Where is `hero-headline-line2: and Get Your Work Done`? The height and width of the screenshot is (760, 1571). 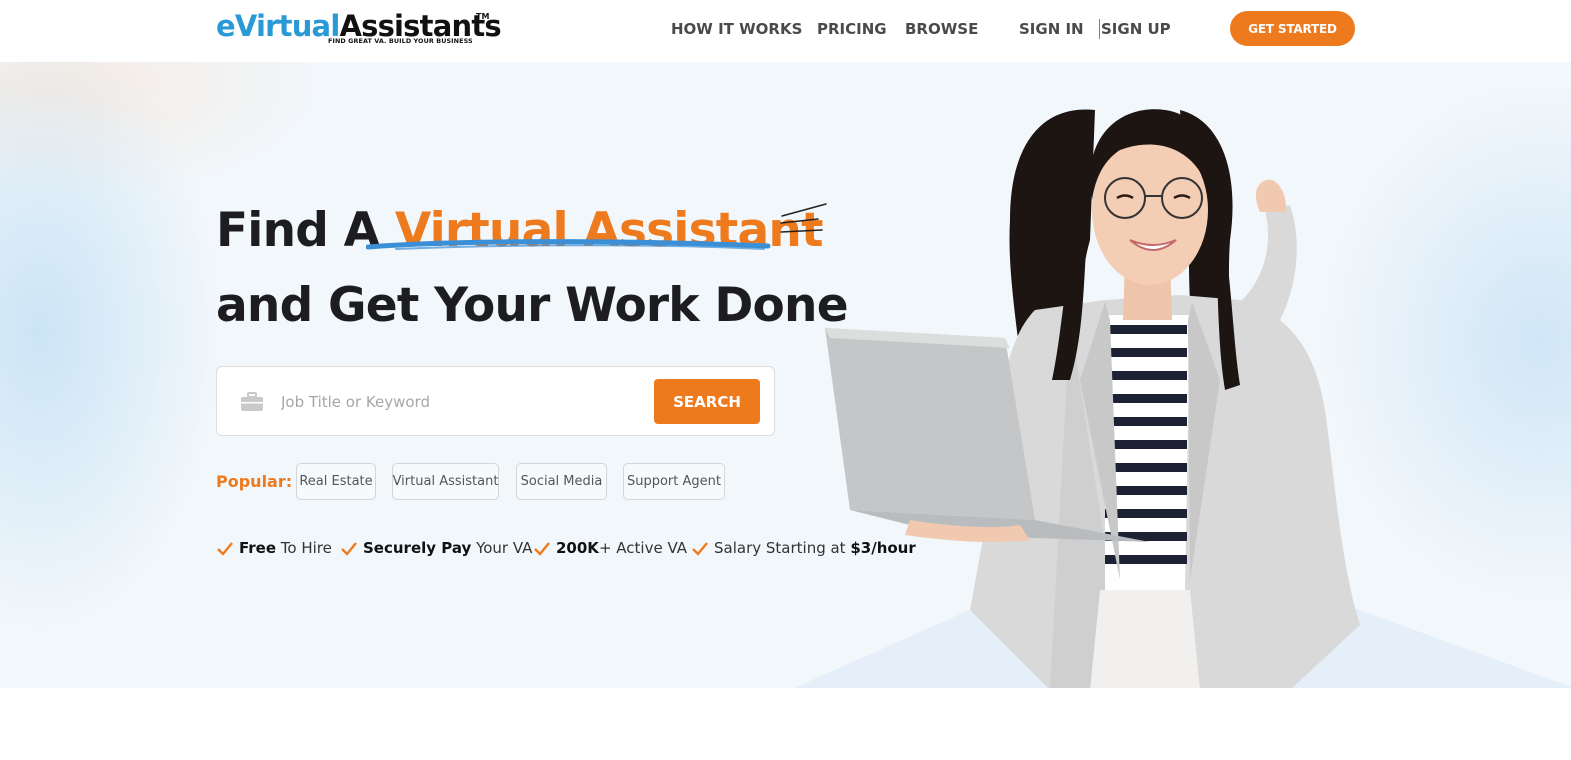
hero-headline-line2: and Get Your Work Done is located at coordinates (532, 305).